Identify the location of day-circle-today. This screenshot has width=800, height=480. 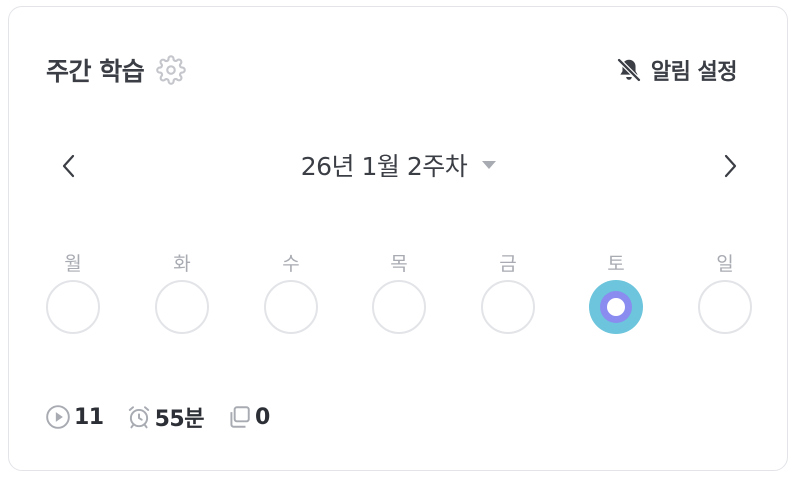
(616, 307).